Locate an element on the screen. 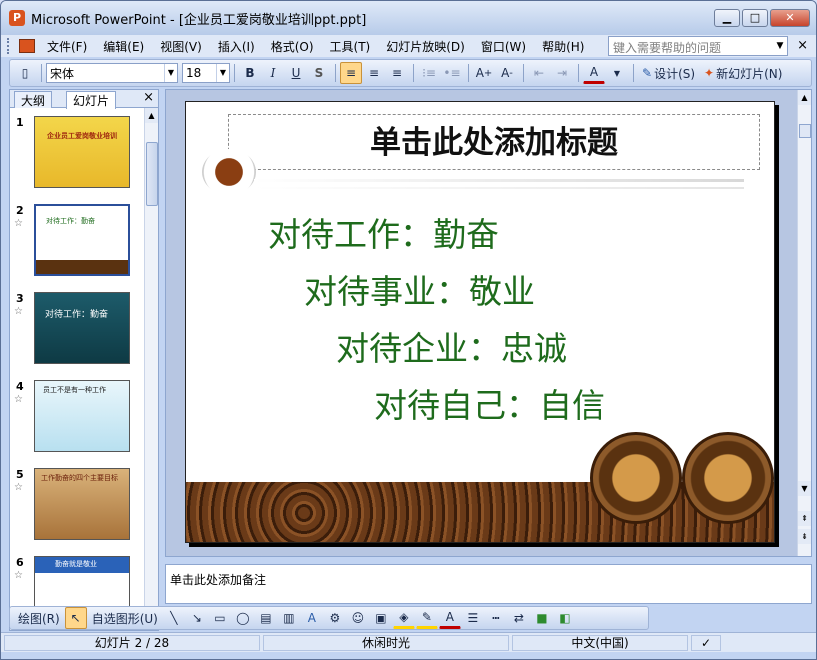 Image resolution: width=817 pixels, height=660 pixels. fill-color-icon: ◈ is located at coordinates (403, 618).